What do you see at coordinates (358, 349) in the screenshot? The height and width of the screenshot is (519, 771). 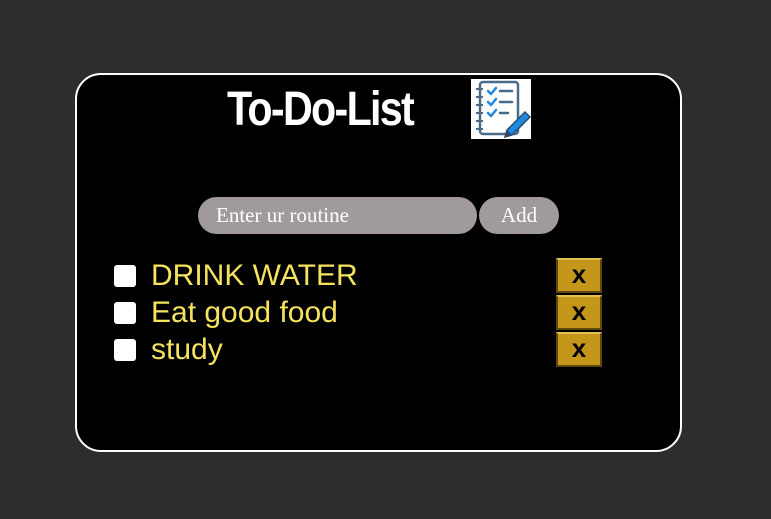 I see `list-item: study x` at bounding box center [358, 349].